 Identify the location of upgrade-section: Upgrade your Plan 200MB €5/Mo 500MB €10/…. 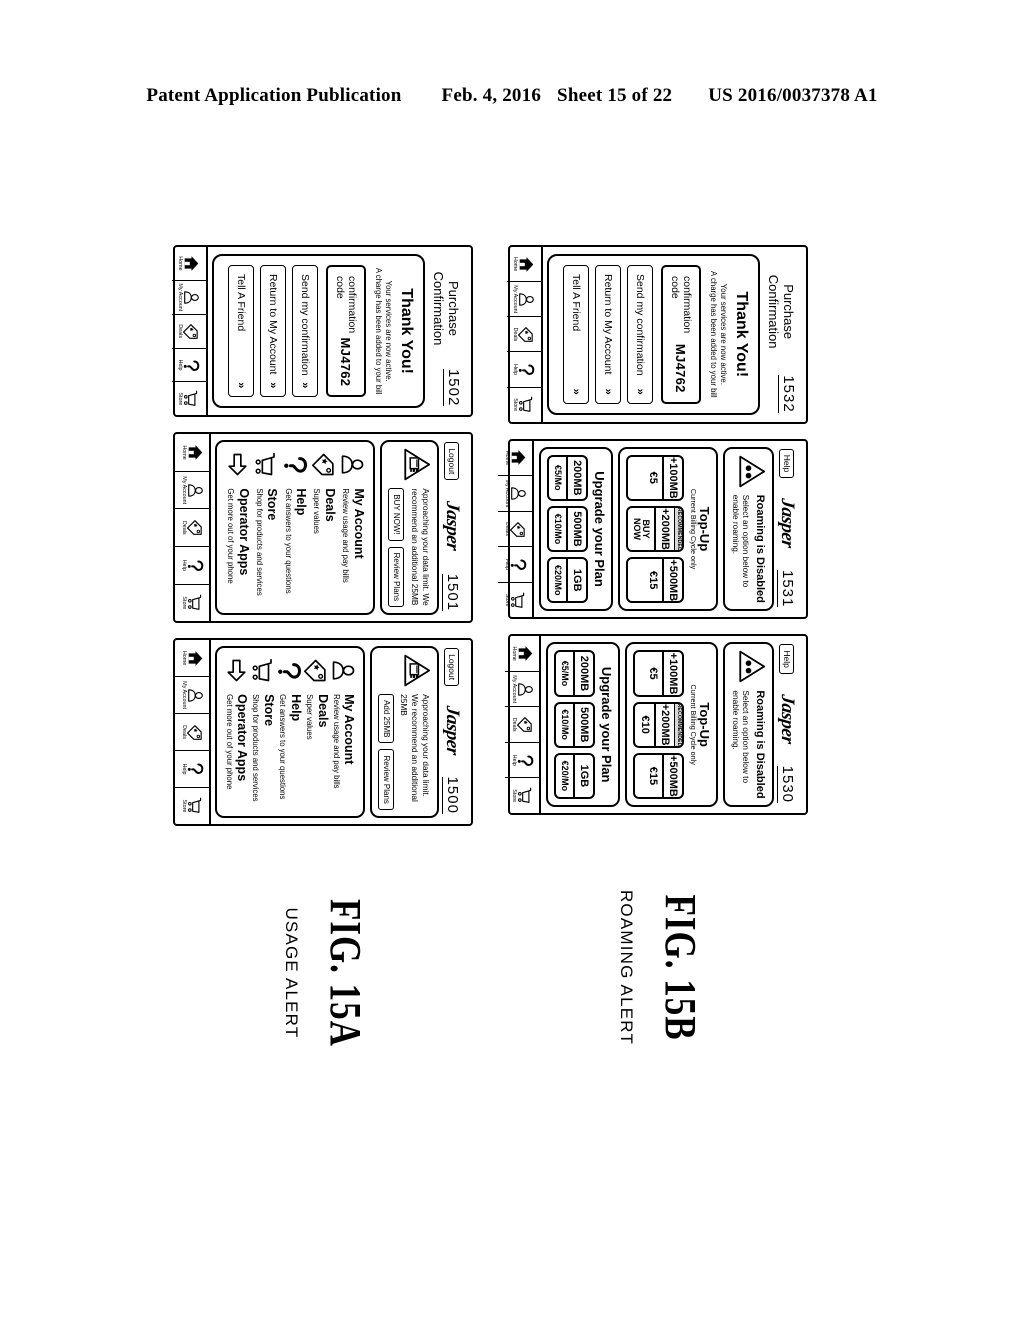
(575, 529).